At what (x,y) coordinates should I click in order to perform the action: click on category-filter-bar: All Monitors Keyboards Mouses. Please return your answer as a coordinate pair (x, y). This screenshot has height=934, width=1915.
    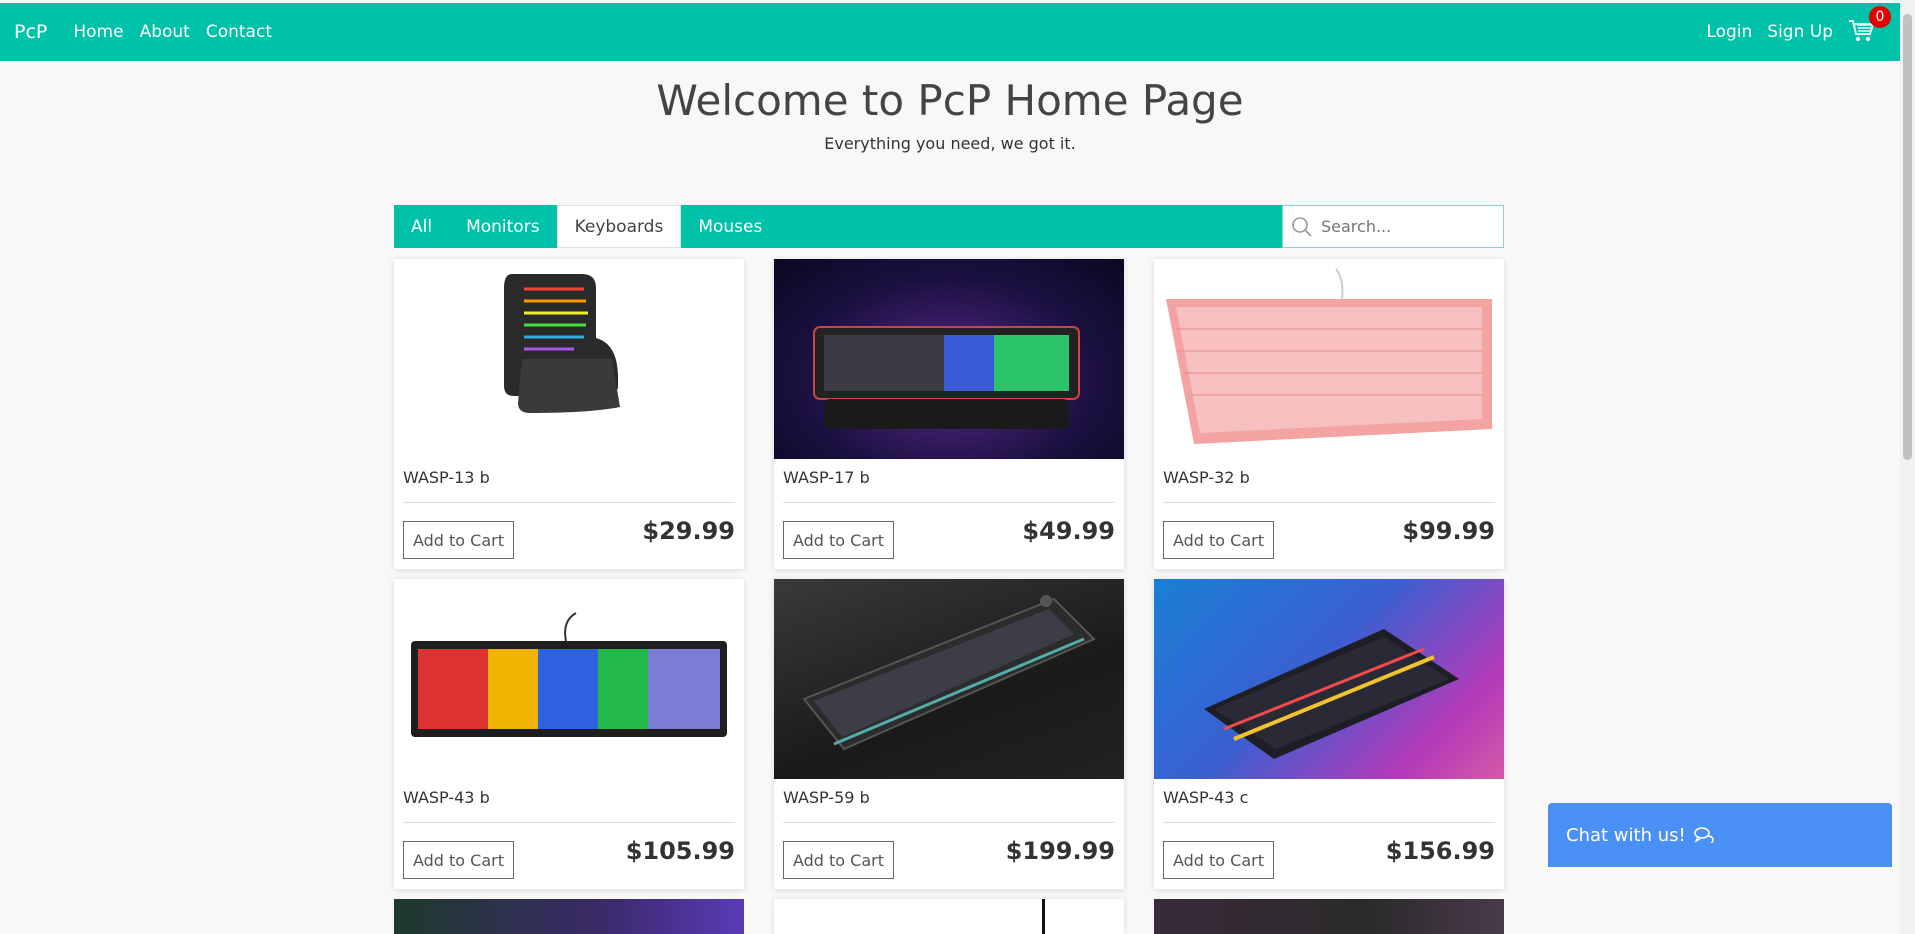
    Looking at the image, I should click on (949, 226).